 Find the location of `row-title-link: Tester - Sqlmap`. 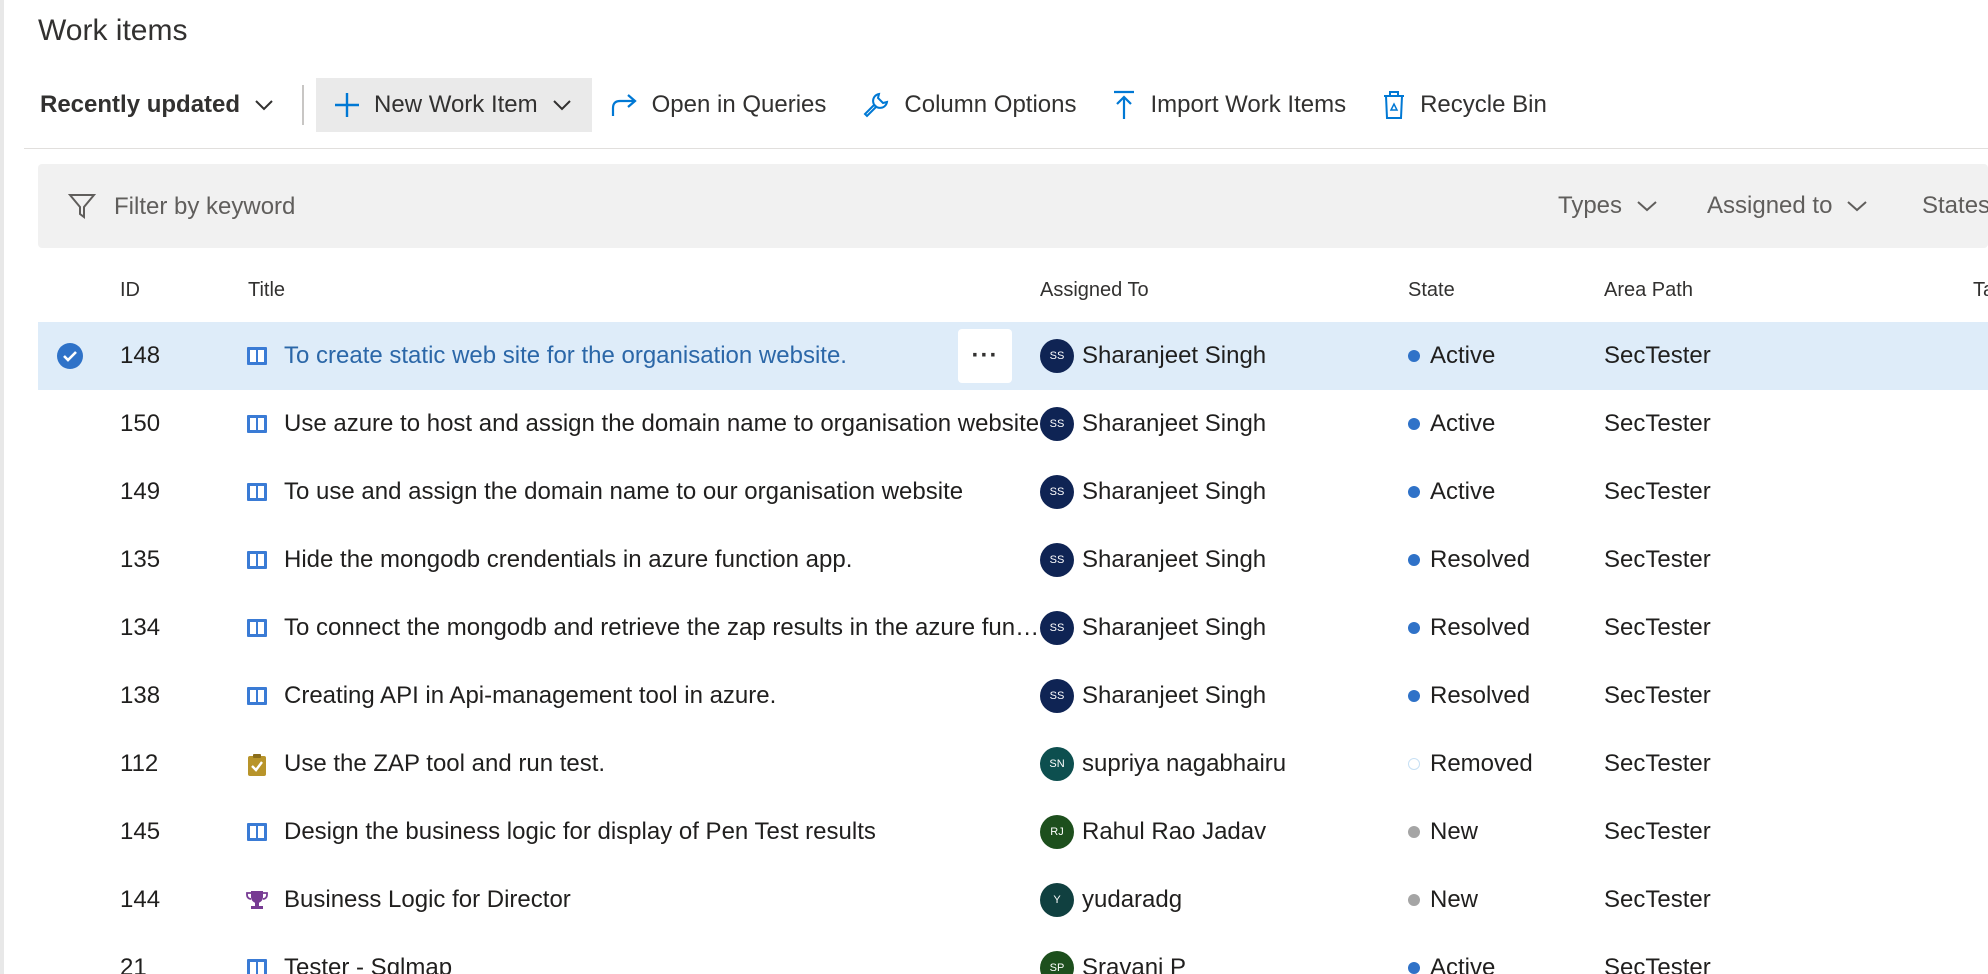

row-title-link: Tester - Sqlmap is located at coordinates (662, 954).